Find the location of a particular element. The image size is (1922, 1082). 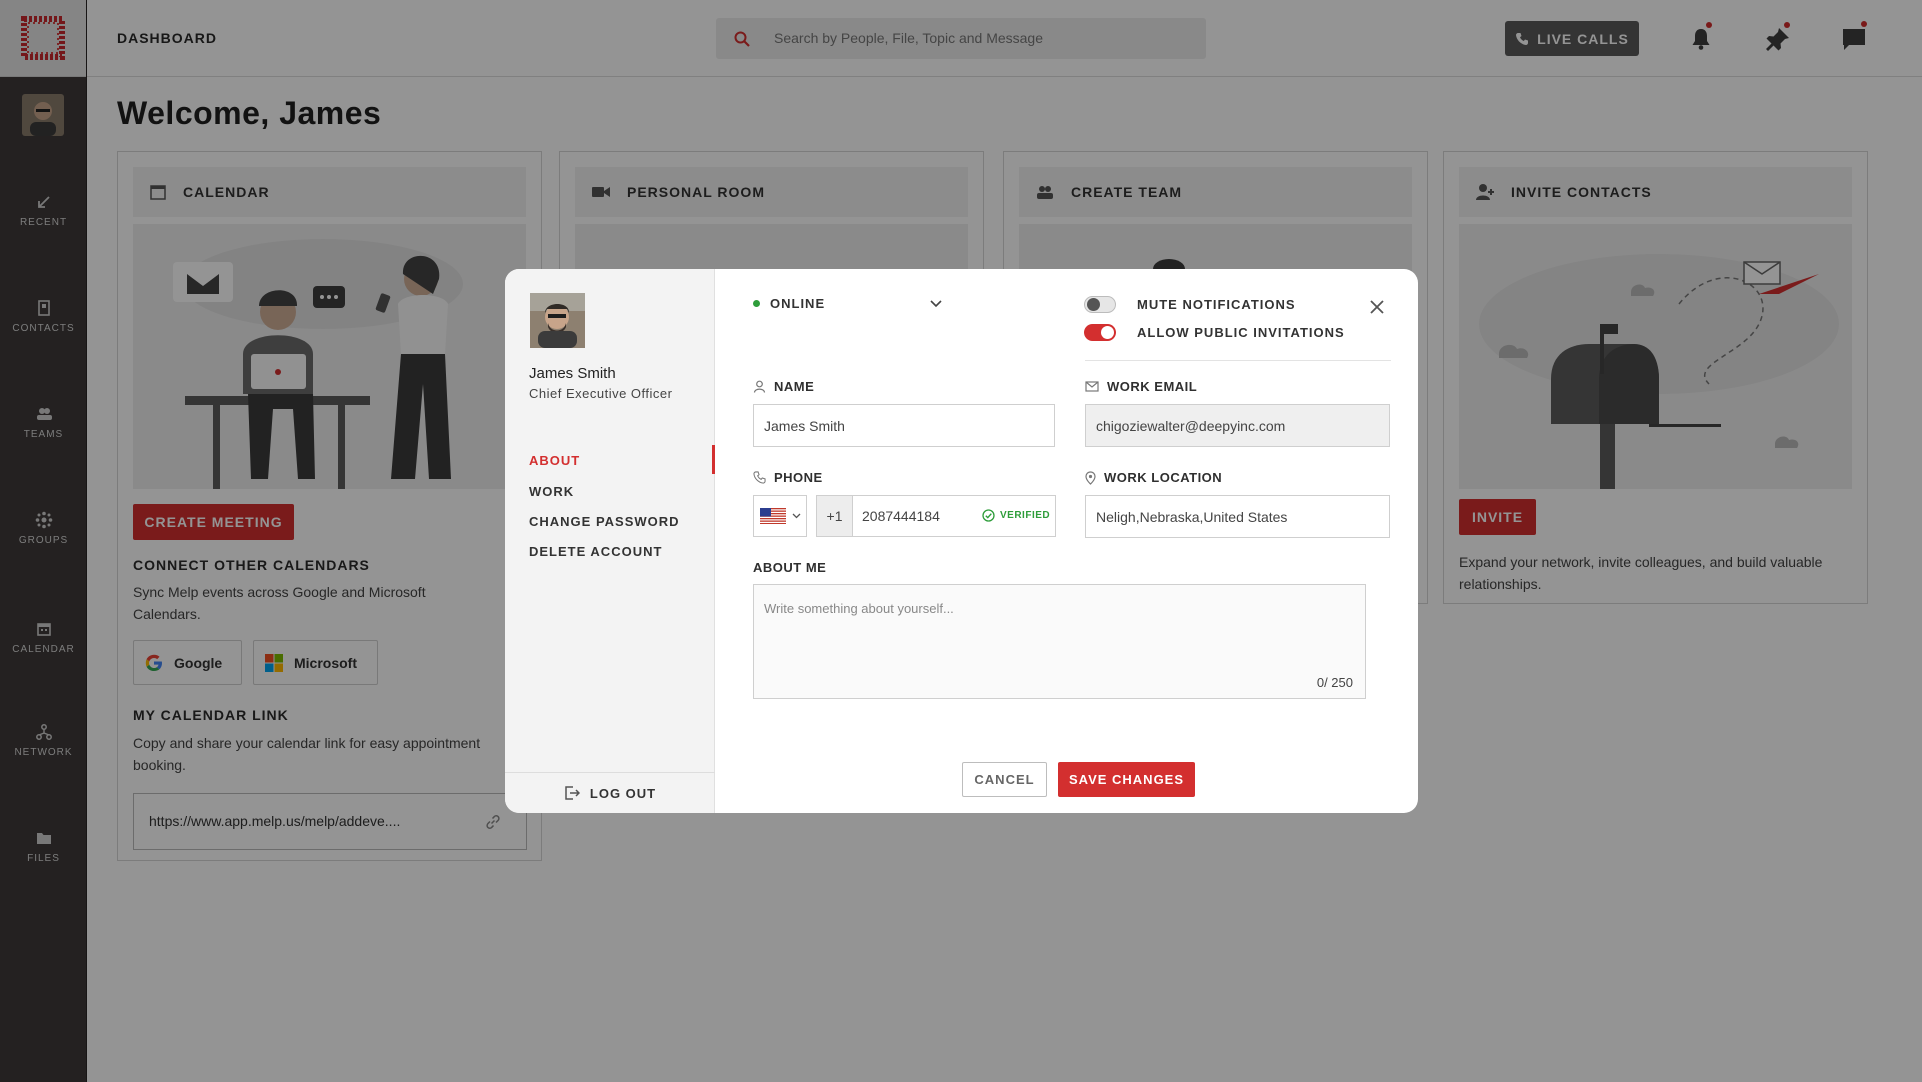

work-location-label: WORK LOCATION is located at coordinates (1153, 477).